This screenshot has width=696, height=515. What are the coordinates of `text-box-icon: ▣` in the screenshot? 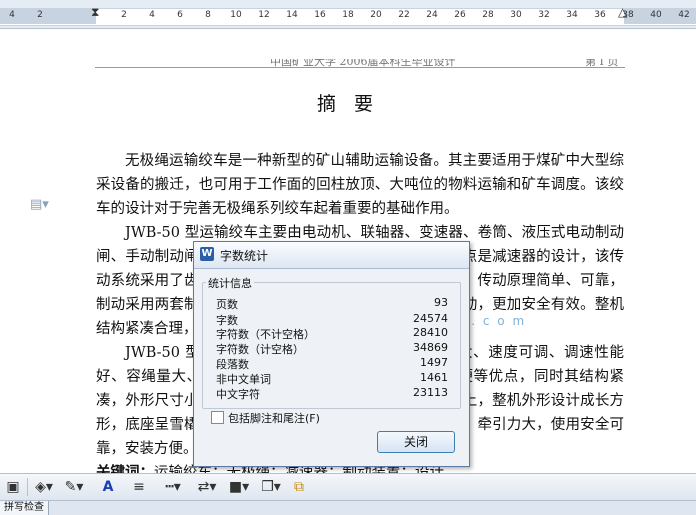 It's located at (13, 487).